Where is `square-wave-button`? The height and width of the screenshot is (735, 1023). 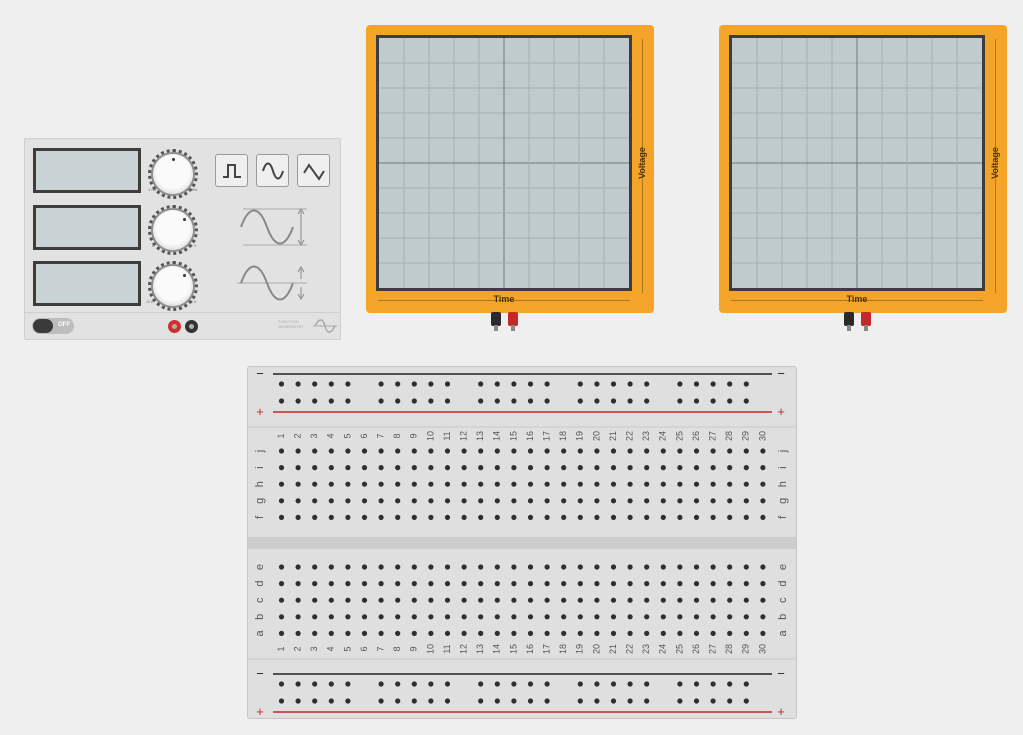
square-wave-button is located at coordinates (231, 170).